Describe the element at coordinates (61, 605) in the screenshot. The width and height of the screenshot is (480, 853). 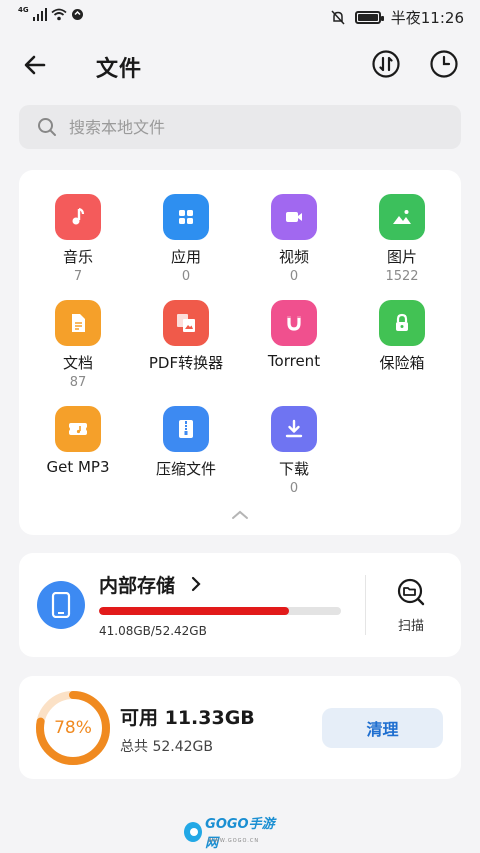
I see `phone-icon` at that location.